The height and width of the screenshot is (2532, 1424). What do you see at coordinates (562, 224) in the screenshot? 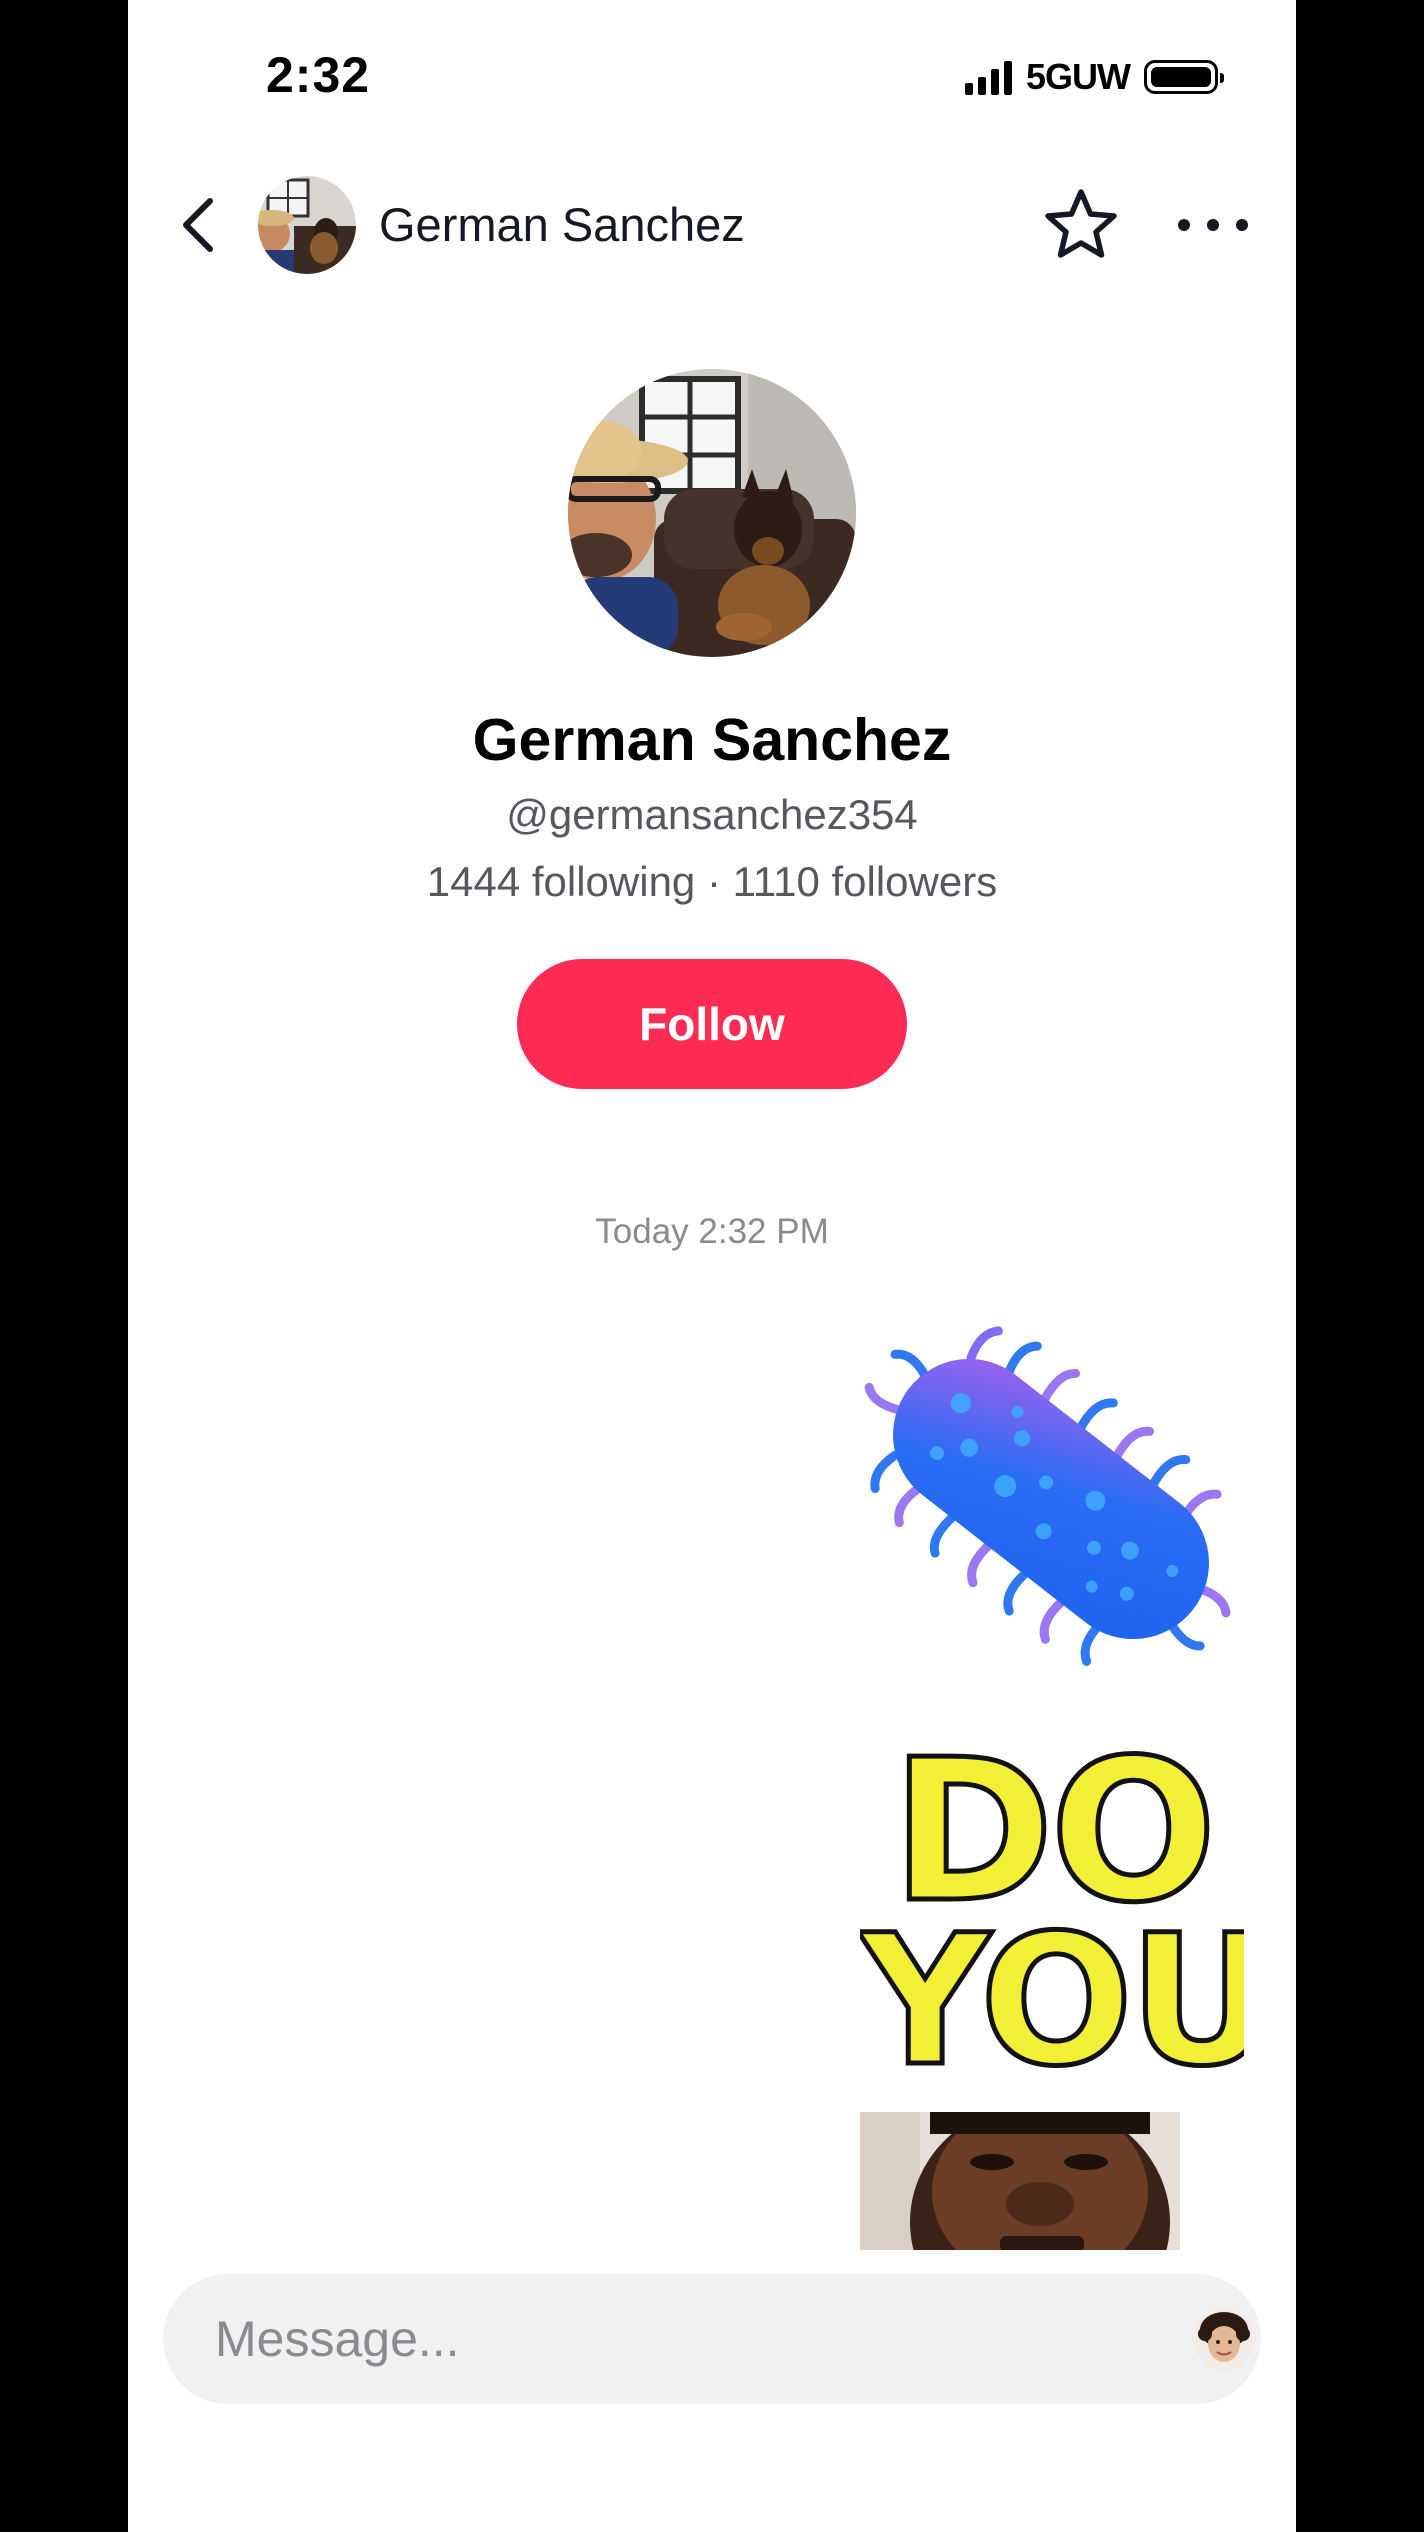
I see `header-title: German Sanchez` at bounding box center [562, 224].